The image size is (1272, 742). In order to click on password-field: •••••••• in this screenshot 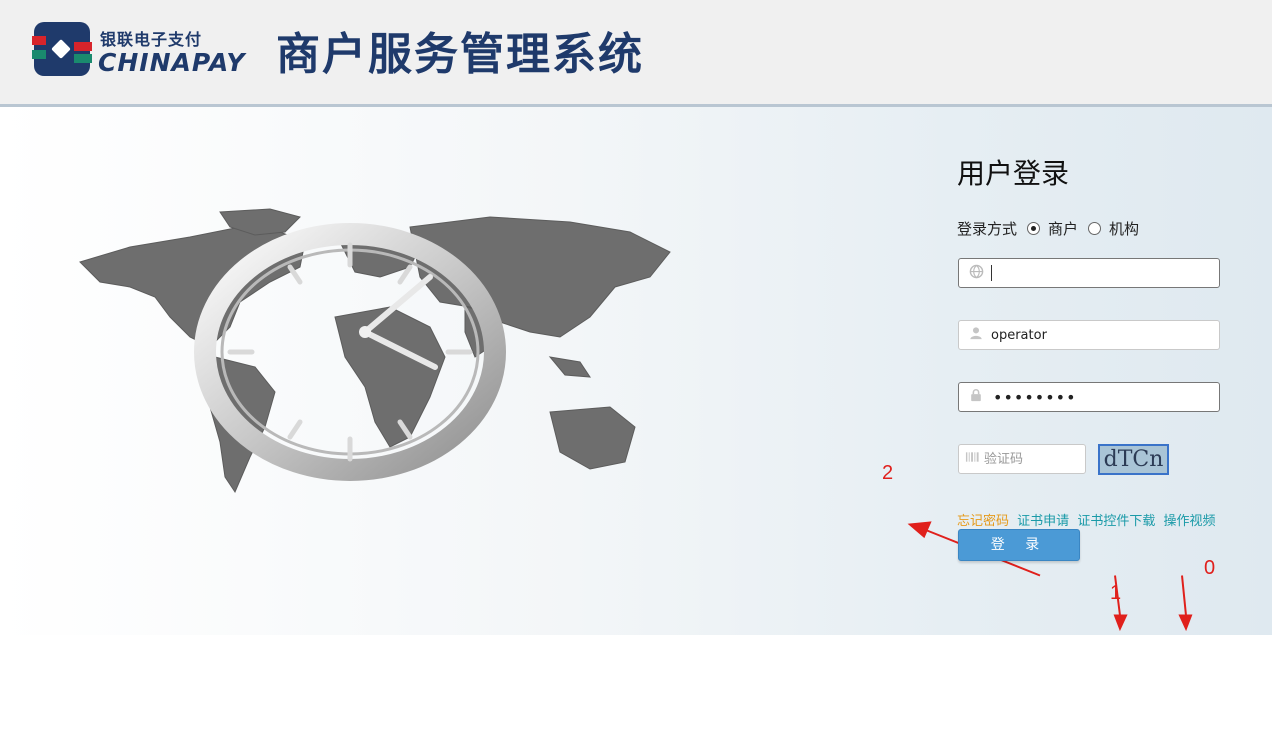, I will do `click(1089, 397)`.